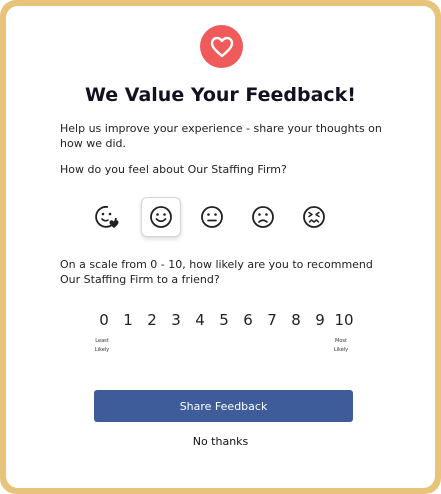 This screenshot has width=441, height=494. I want to click on scale-low-label: Least Likely, so click(102, 345).